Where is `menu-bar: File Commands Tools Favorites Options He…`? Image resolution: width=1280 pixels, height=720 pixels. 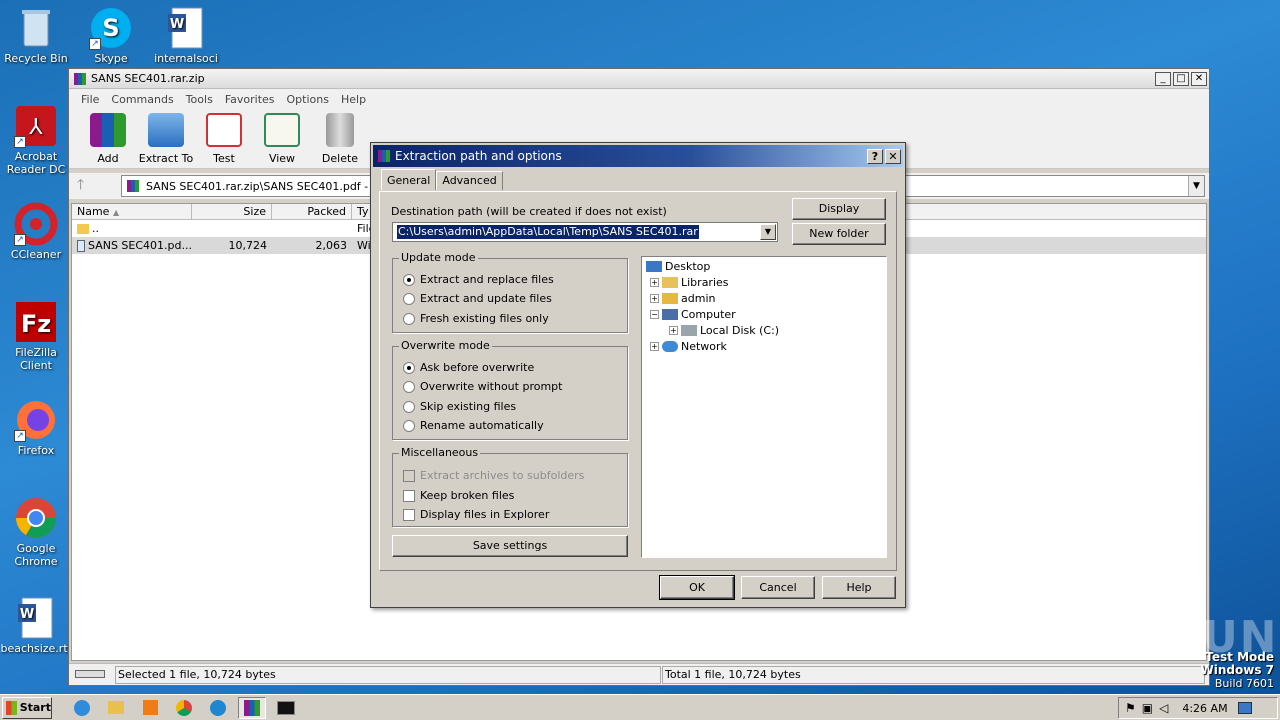
menu-bar: File Commands Tools Favorites Options He… is located at coordinates (639, 99).